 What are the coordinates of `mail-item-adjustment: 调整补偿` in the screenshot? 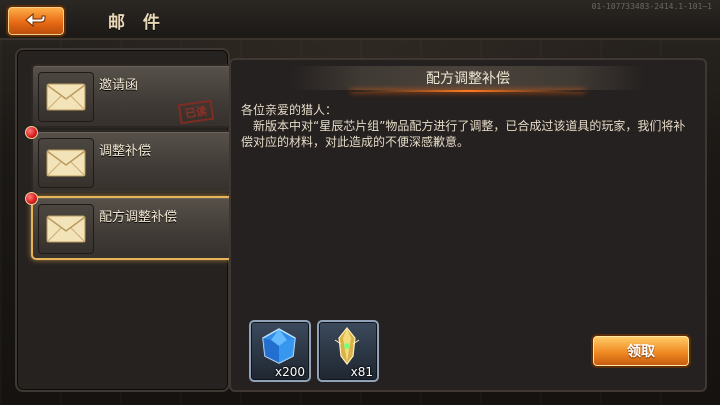 It's located at (129, 160).